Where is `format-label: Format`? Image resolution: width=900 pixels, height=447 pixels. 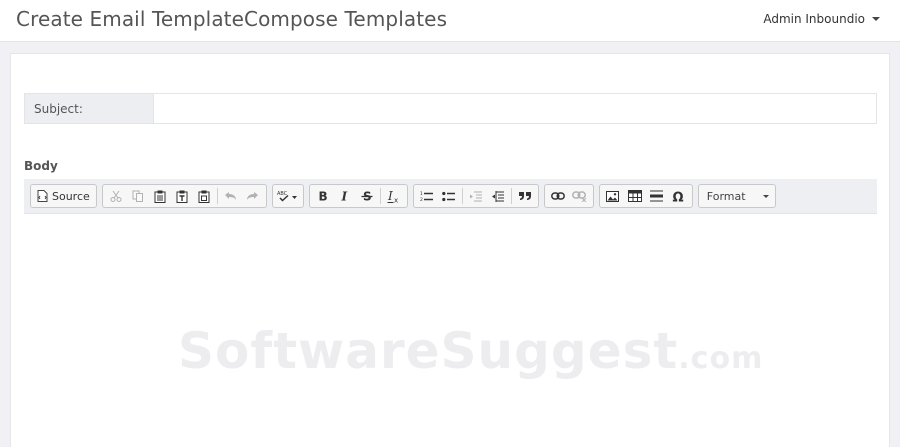 format-label: Format is located at coordinates (726, 196).